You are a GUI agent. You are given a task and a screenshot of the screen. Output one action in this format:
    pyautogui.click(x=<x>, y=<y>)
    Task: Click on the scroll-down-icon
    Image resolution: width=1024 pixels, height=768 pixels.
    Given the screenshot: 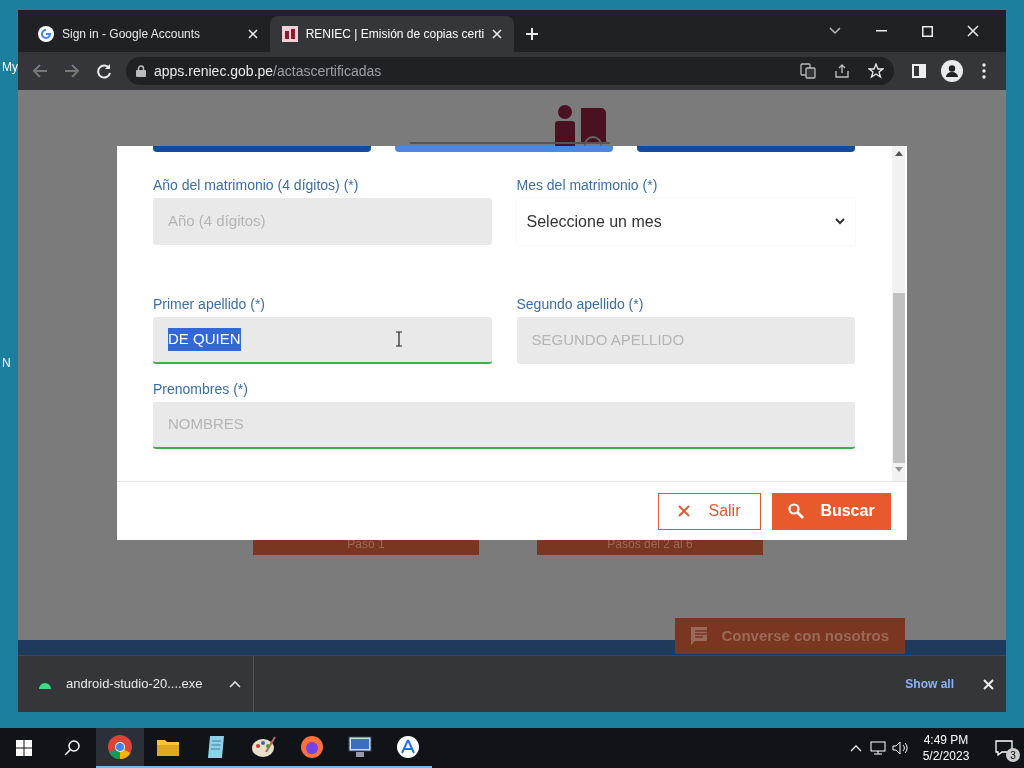 What is the action you would take?
    pyautogui.click(x=898, y=469)
    